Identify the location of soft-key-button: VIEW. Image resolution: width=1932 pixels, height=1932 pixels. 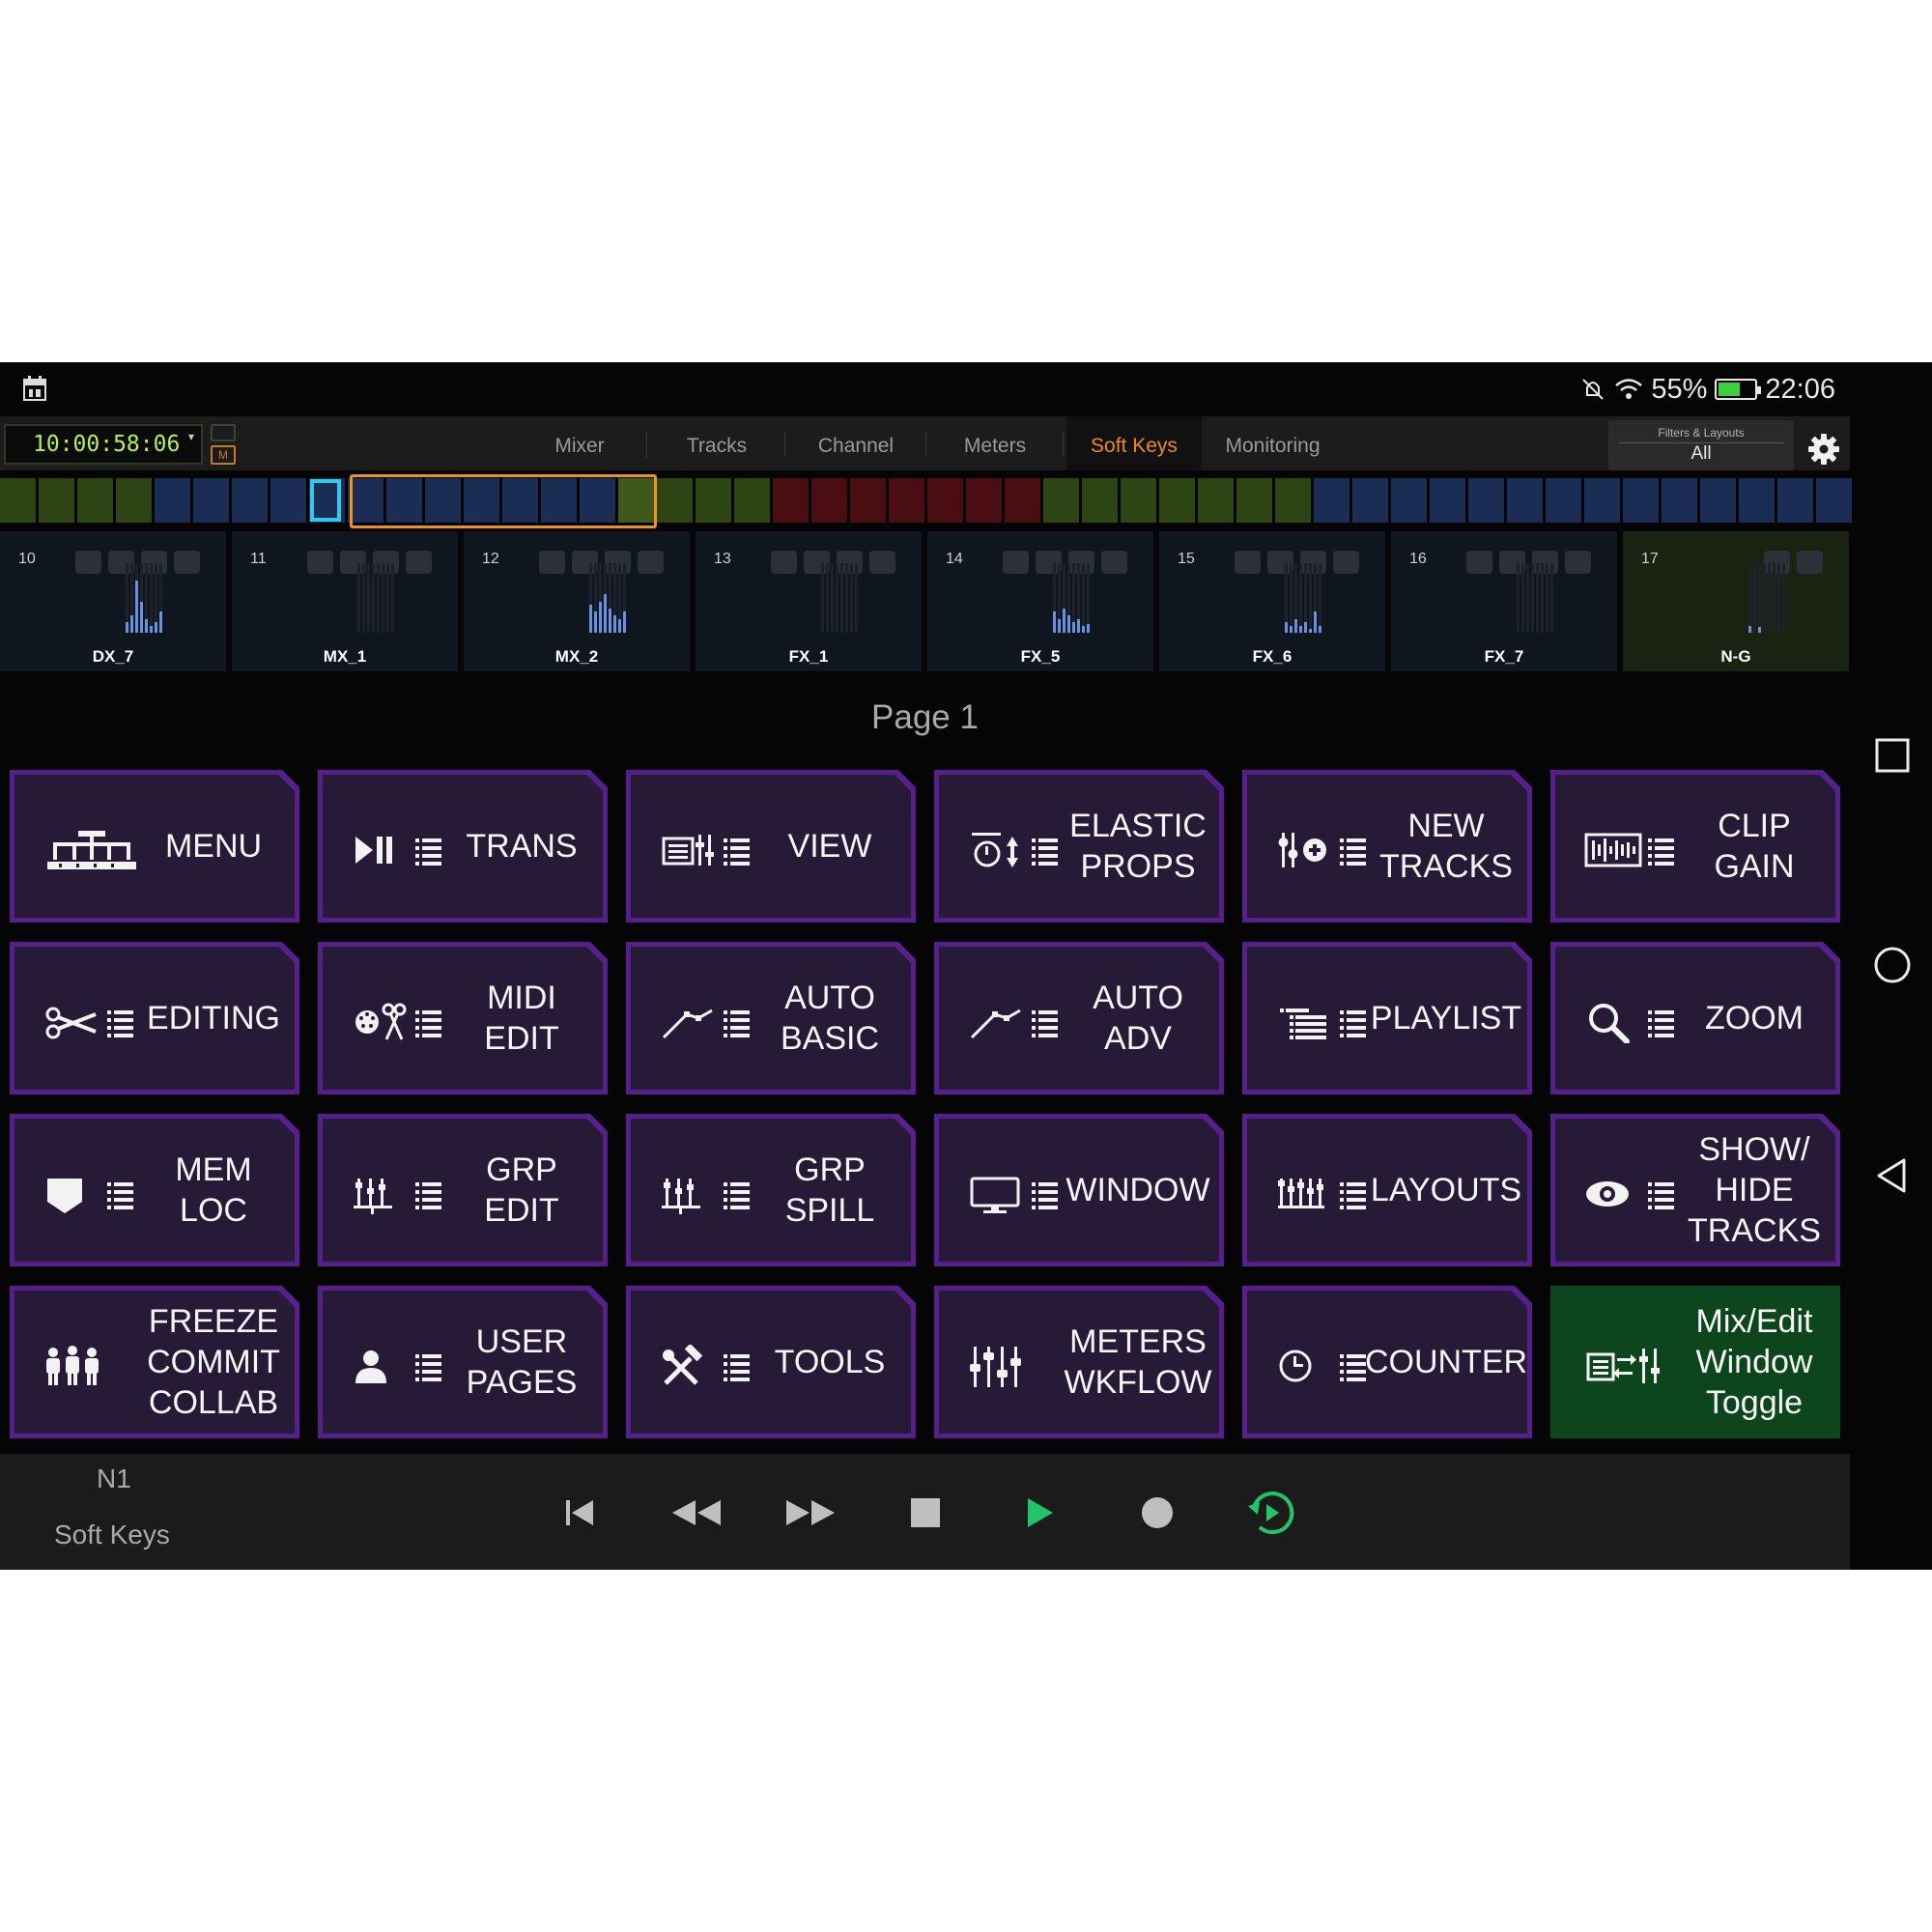
(771, 846).